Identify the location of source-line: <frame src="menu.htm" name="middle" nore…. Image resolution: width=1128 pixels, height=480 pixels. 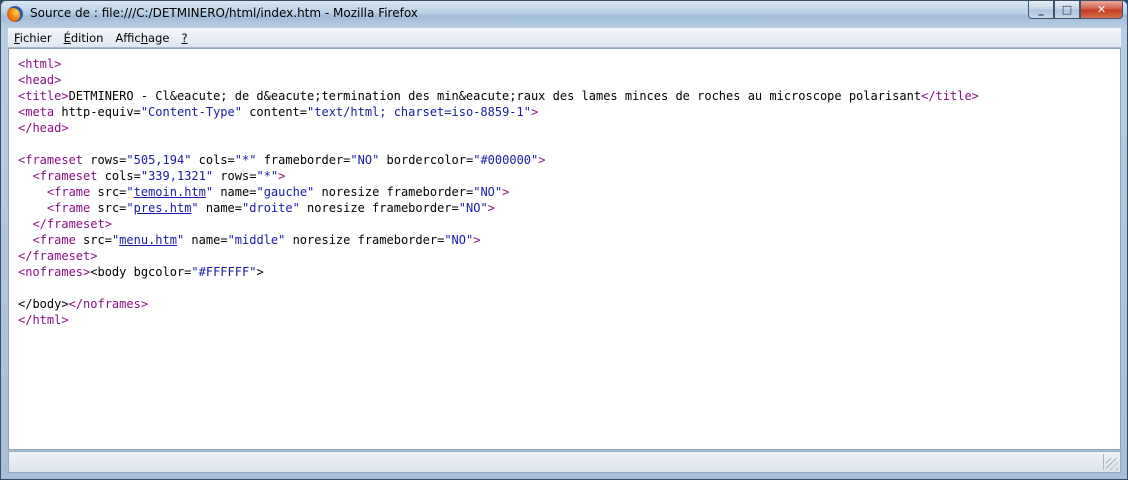
(498, 240).